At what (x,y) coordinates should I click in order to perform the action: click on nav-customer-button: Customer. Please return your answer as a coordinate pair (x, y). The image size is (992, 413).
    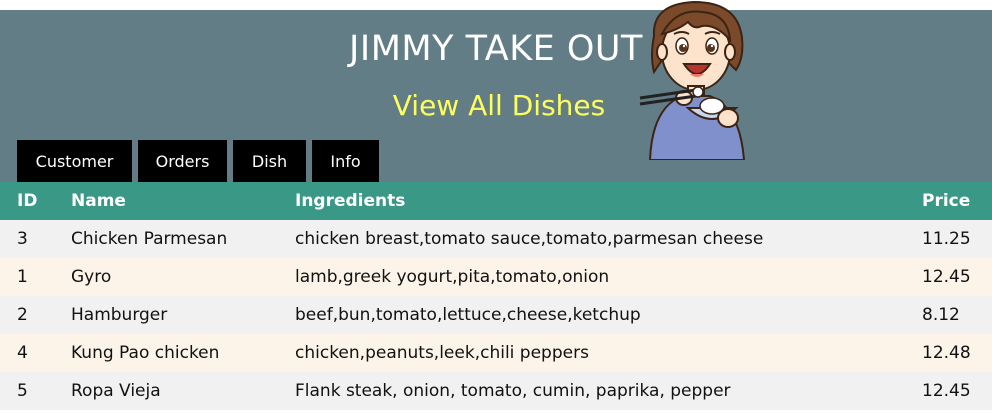
    Looking at the image, I should click on (74, 161).